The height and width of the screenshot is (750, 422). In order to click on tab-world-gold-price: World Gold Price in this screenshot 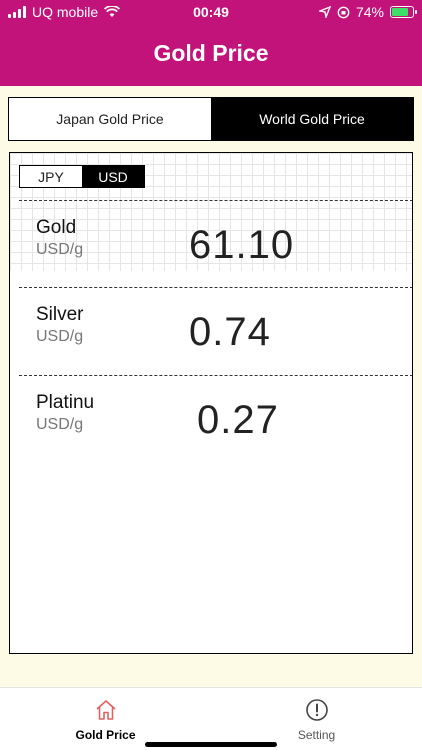, I will do `click(312, 119)`.